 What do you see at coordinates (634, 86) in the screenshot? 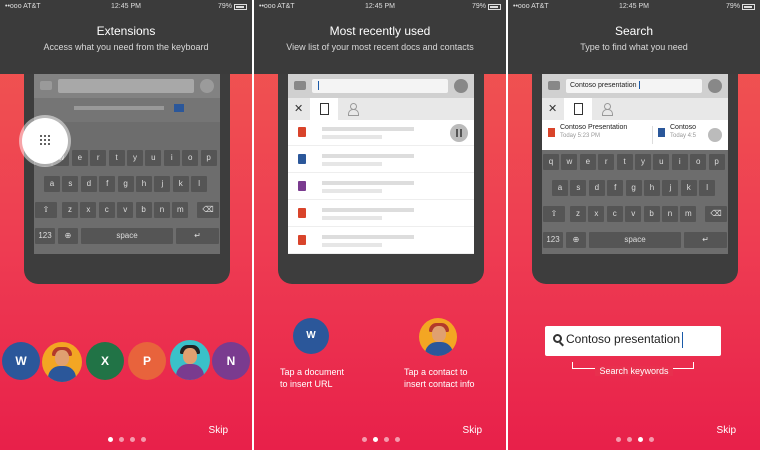
I see `keyboard-search-box: Contoso presentation` at bounding box center [634, 86].